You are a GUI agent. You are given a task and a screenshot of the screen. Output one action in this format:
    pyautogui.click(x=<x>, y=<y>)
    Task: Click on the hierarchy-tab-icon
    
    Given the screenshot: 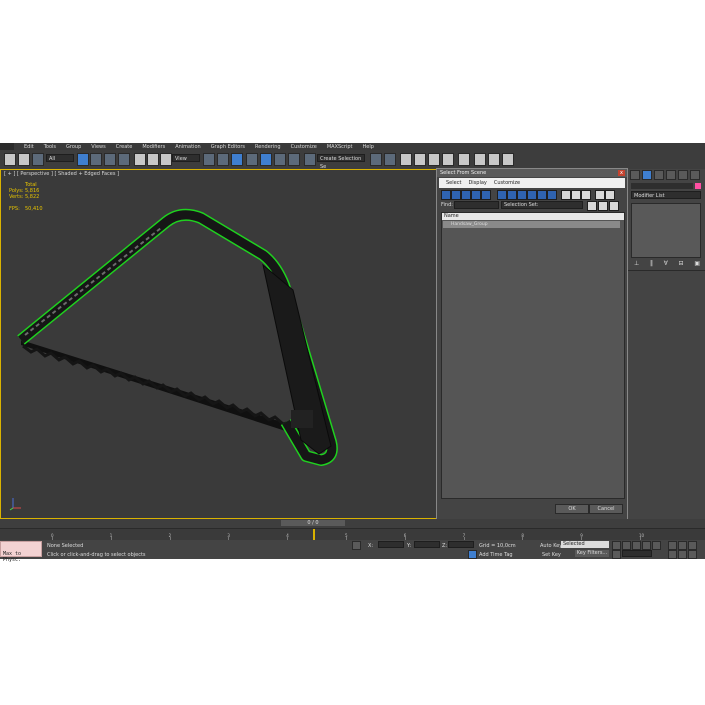 What is the action you would take?
    pyautogui.click(x=659, y=175)
    